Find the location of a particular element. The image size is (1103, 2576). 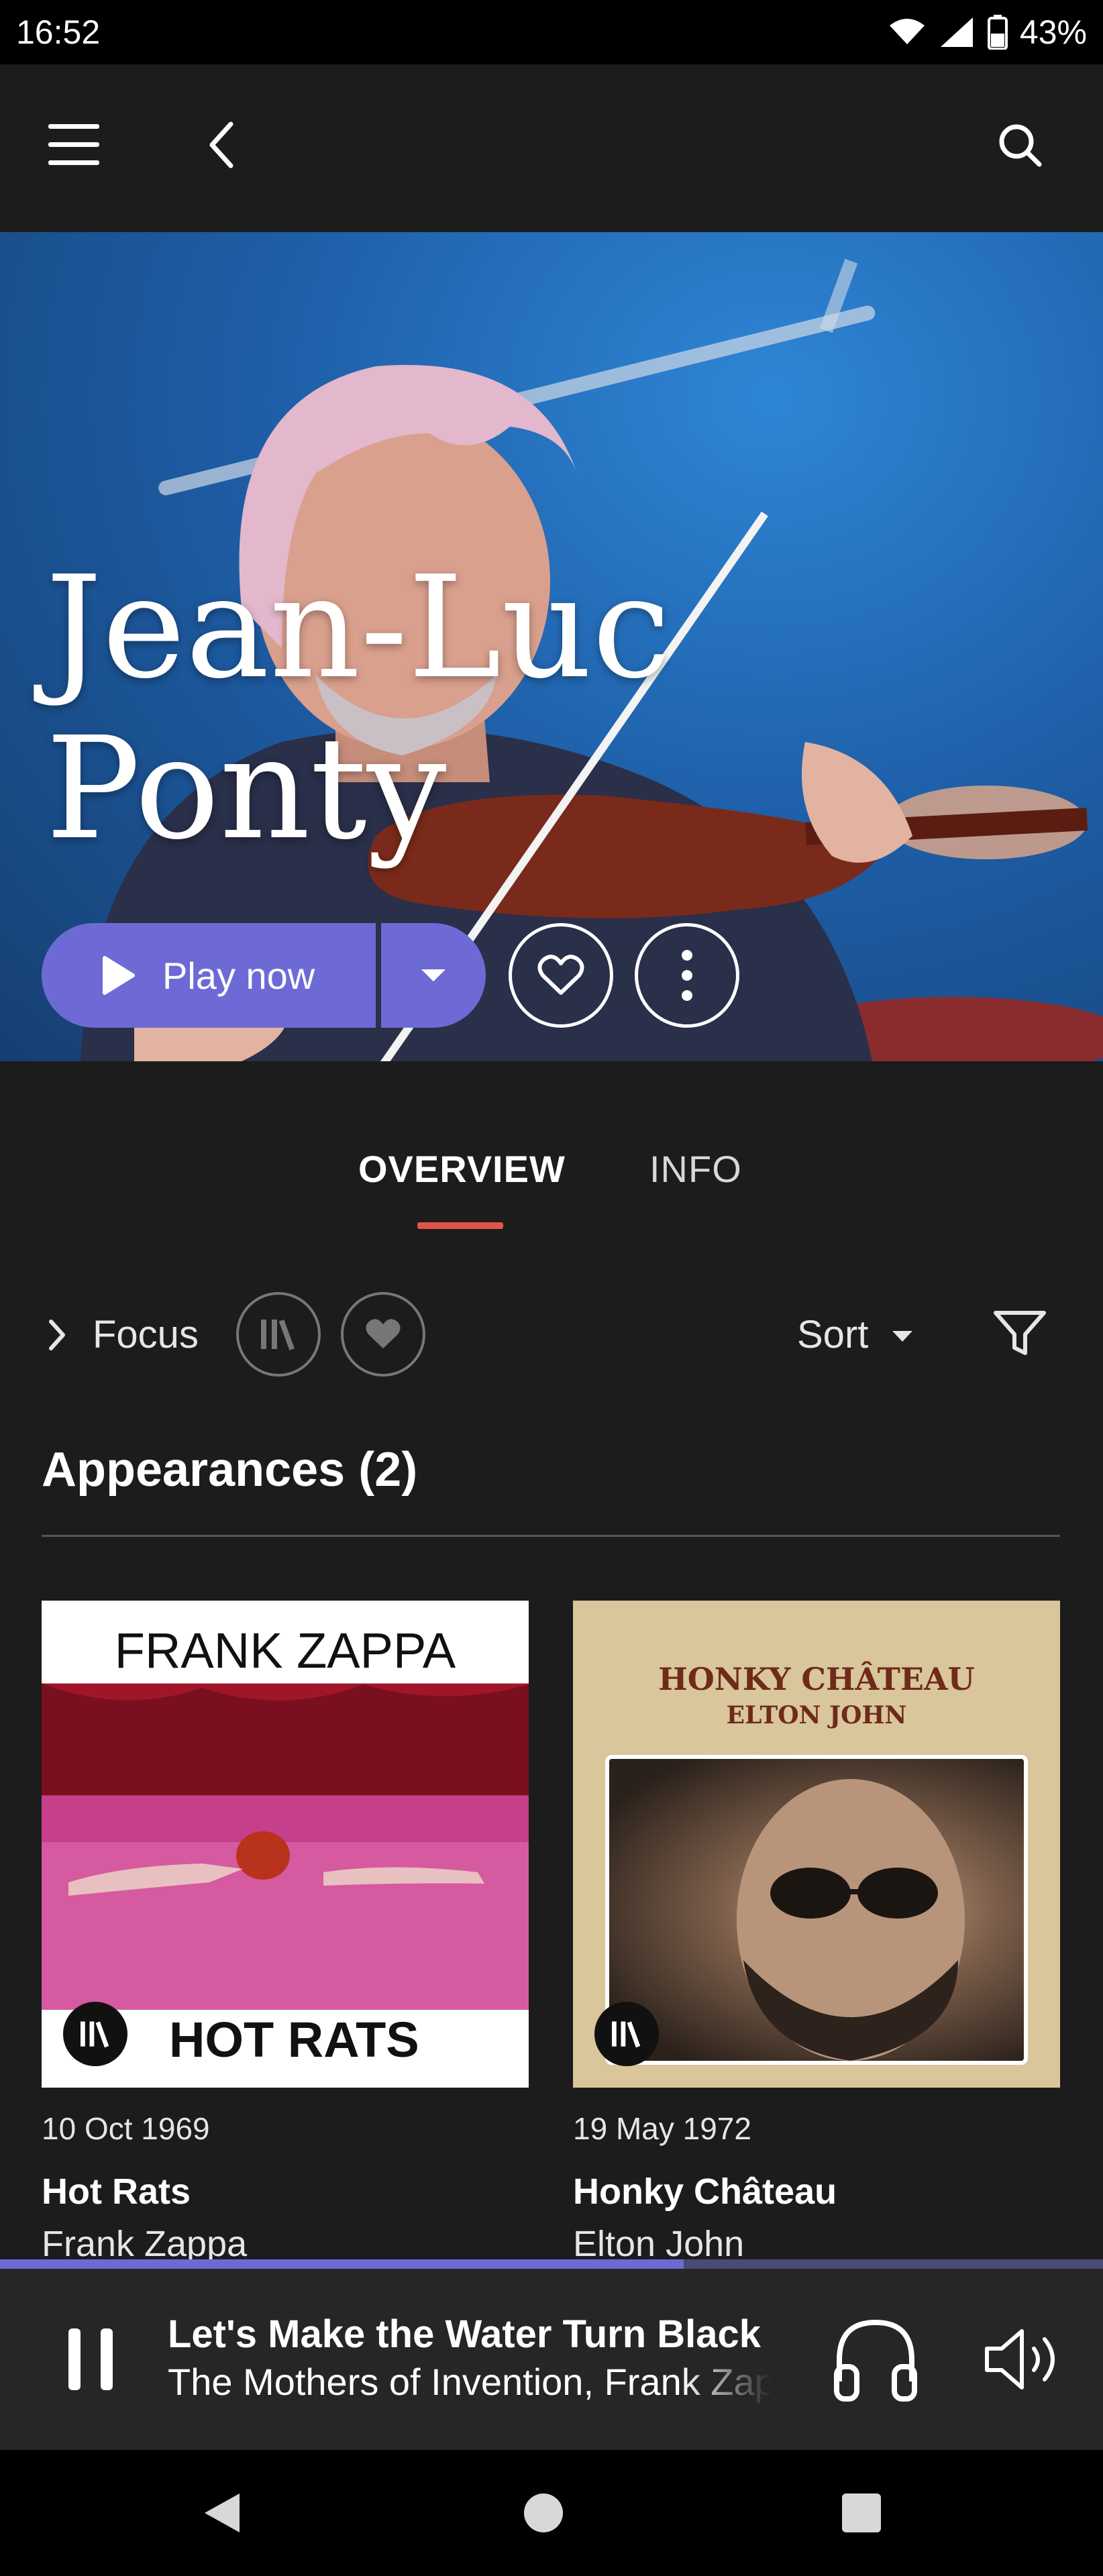

wifi-icon is located at coordinates (907, 31).